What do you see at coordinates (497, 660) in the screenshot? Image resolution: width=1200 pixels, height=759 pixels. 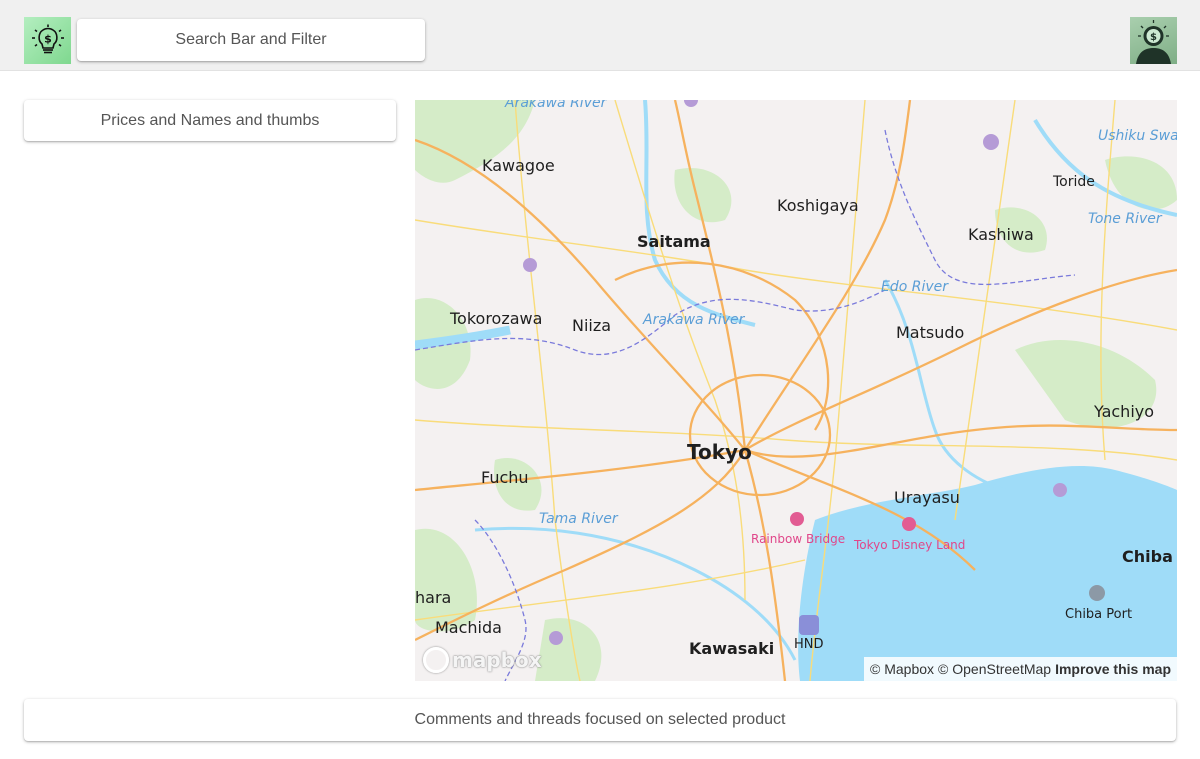 I see `mapbox-logo-text: mapbox` at bounding box center [497, 660].